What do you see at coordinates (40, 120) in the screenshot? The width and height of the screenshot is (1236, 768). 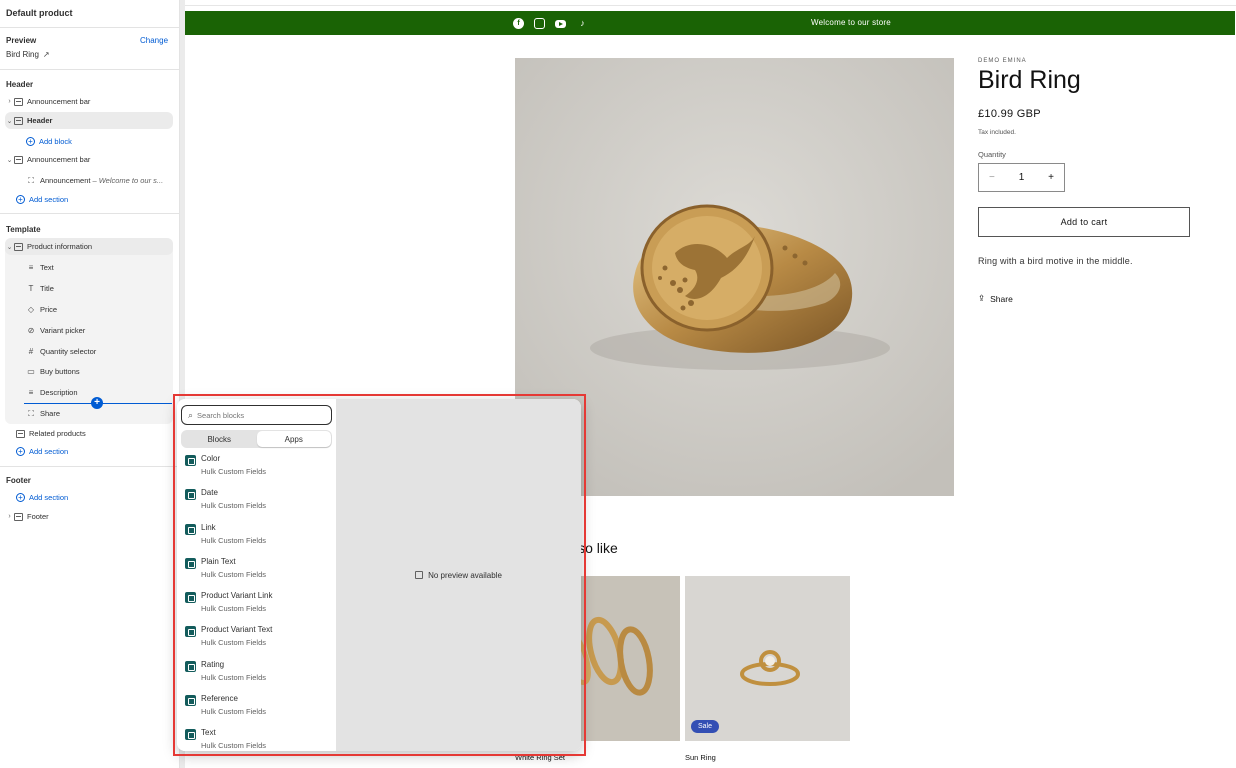 I see `section-label: Header` at bounding box center [40, 120].